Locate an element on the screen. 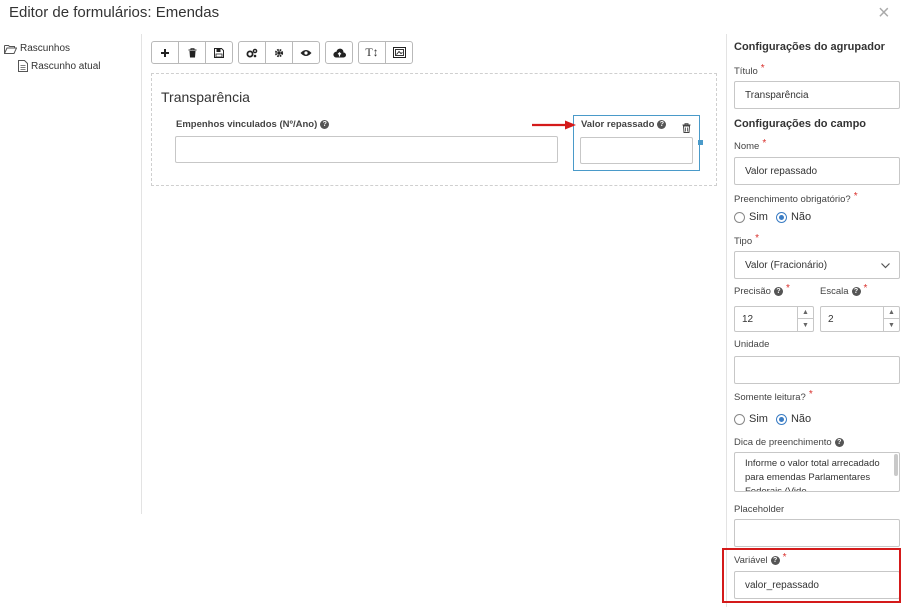  tipo-label: Tipo * is located at coordinates (747, 240).